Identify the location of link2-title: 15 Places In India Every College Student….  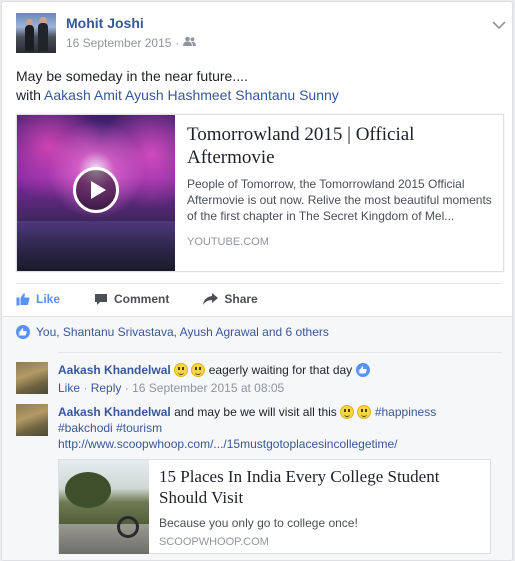
(319, 487).